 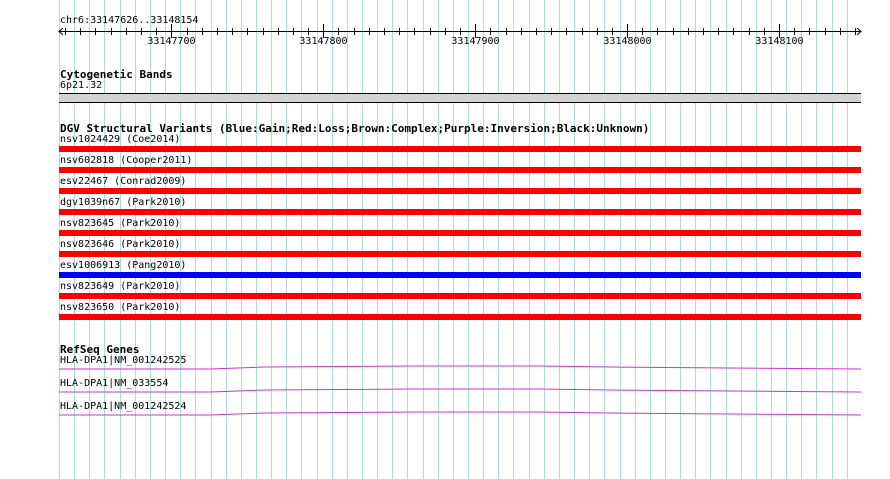 I want to click on ruler-tick-label: 33148000, so click(x=627, y=41).